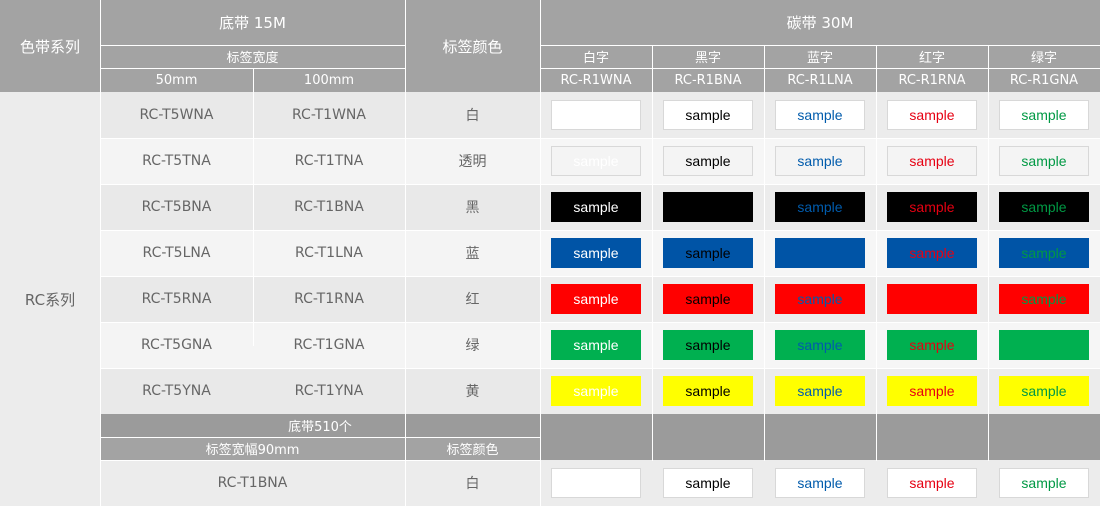 The image size is (1100, 506). What do you see at coordinates (932, 56) in the screenshot?
I see `header-ink-3: 红字` at bounding box center [932, 56].